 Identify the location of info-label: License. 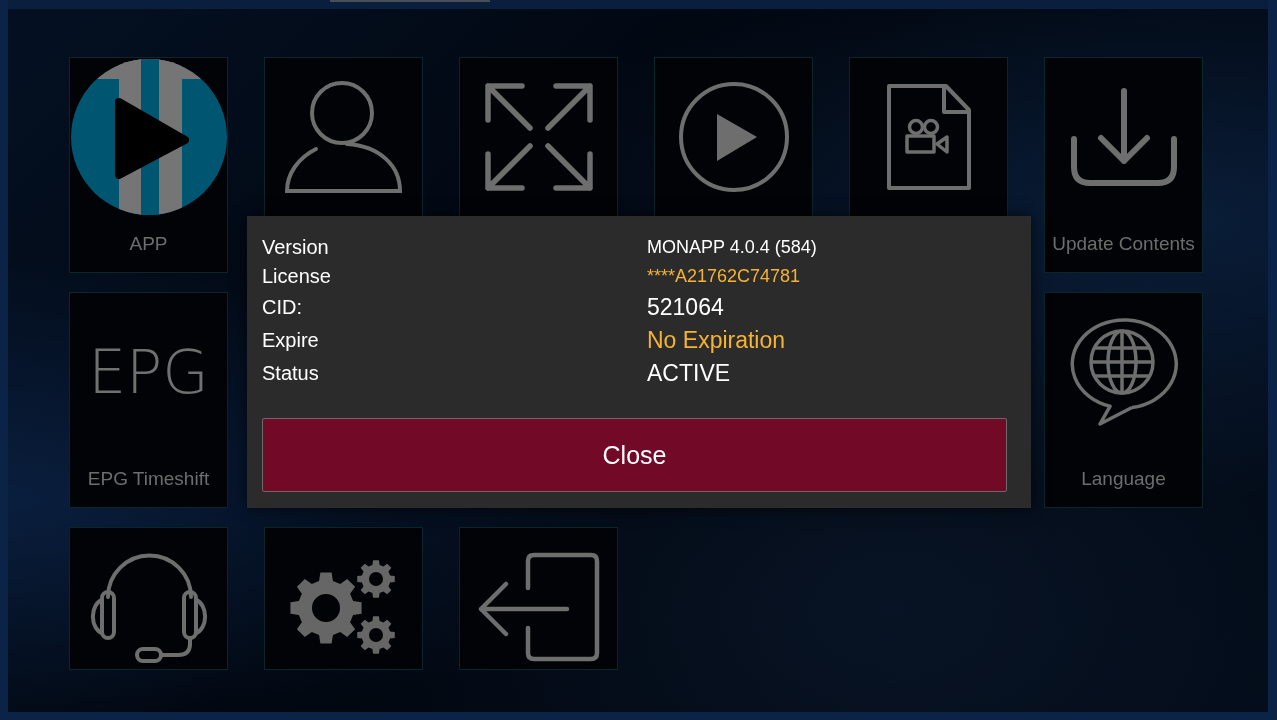
(297, 275).